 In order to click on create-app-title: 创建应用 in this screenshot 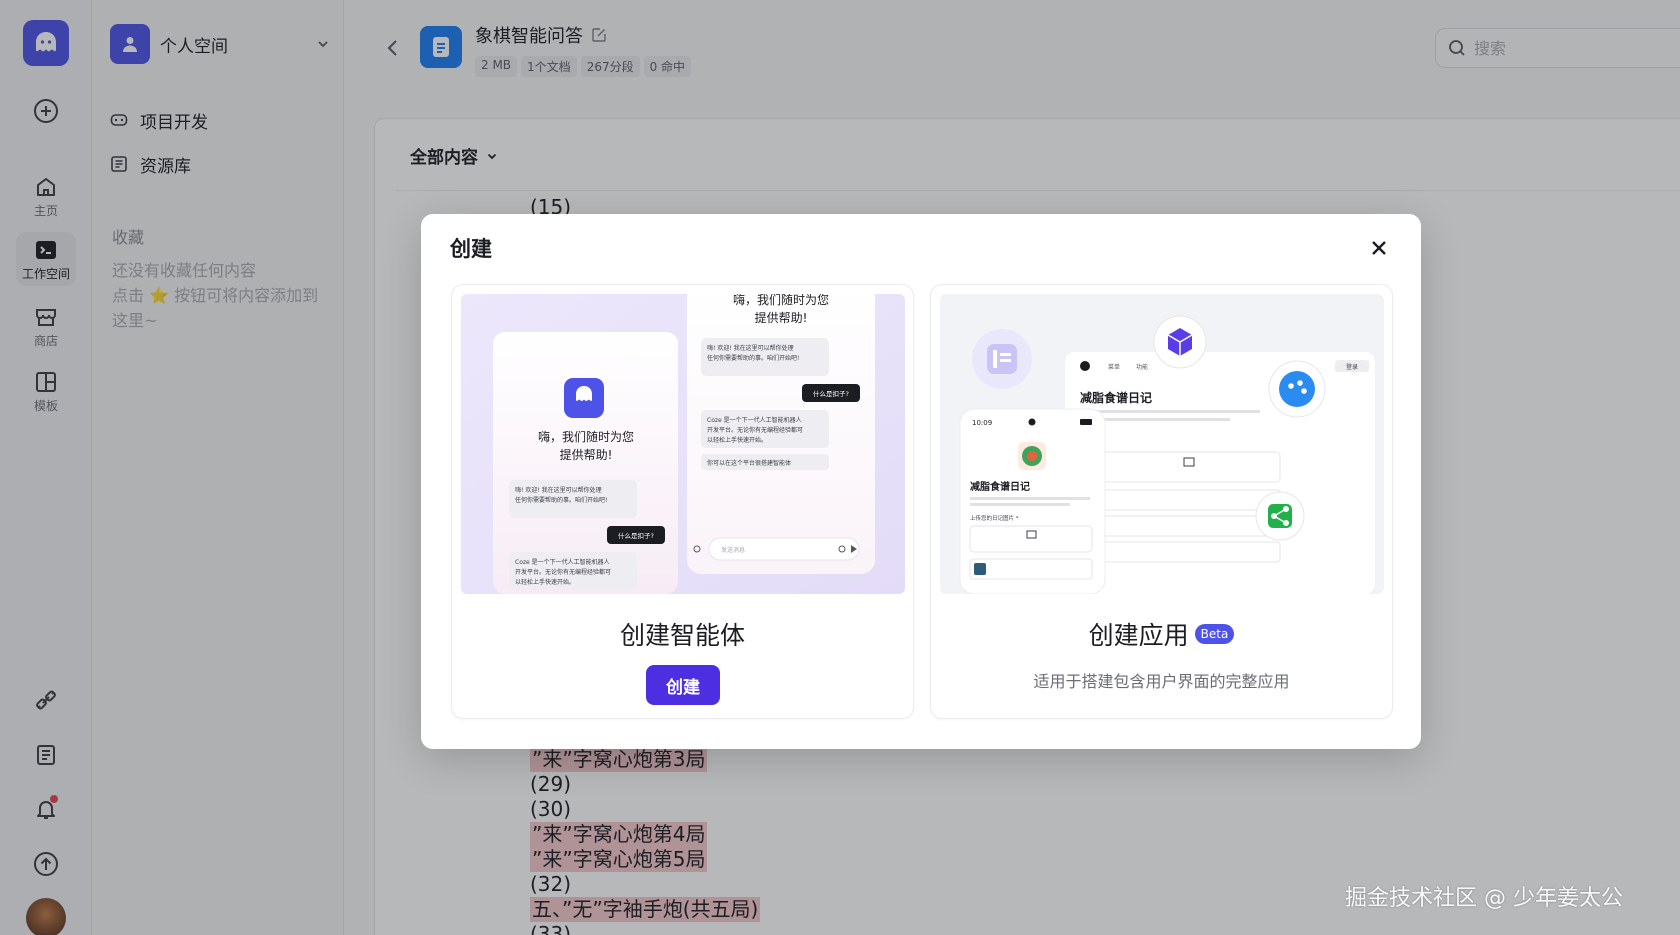, I will do `click(1138, 635)`.